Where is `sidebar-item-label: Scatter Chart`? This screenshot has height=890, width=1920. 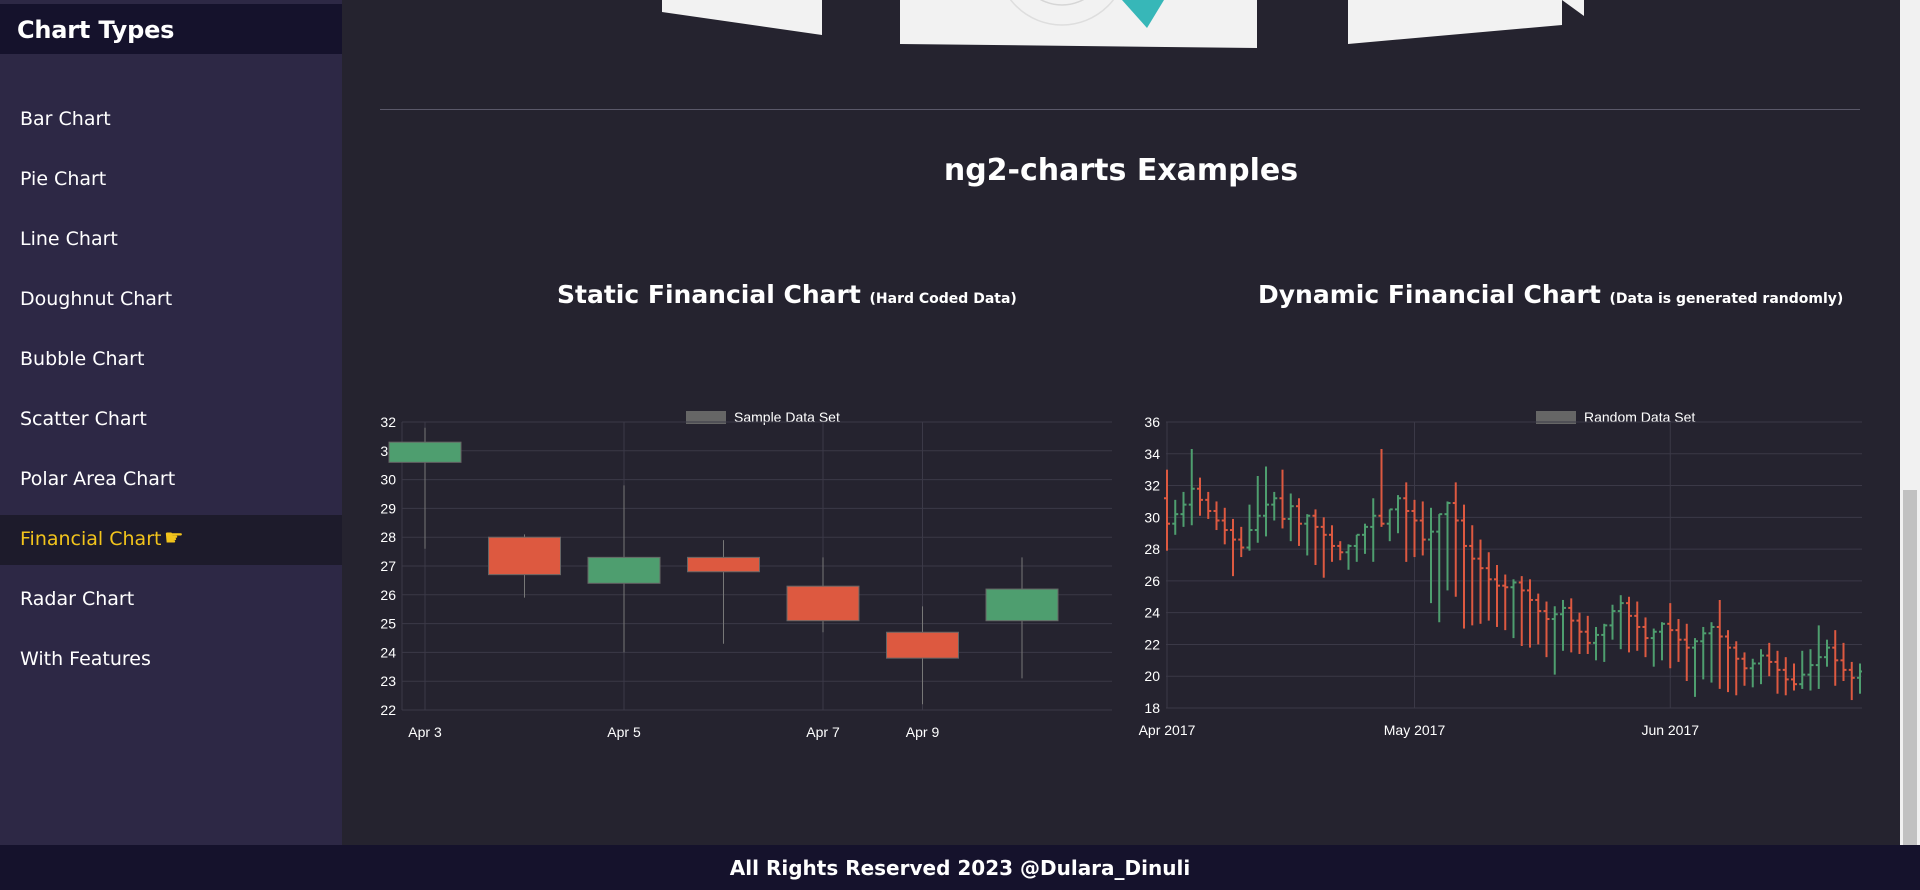
sidebar-item-label: Scatter Chart is located at coordinates (83, 419).